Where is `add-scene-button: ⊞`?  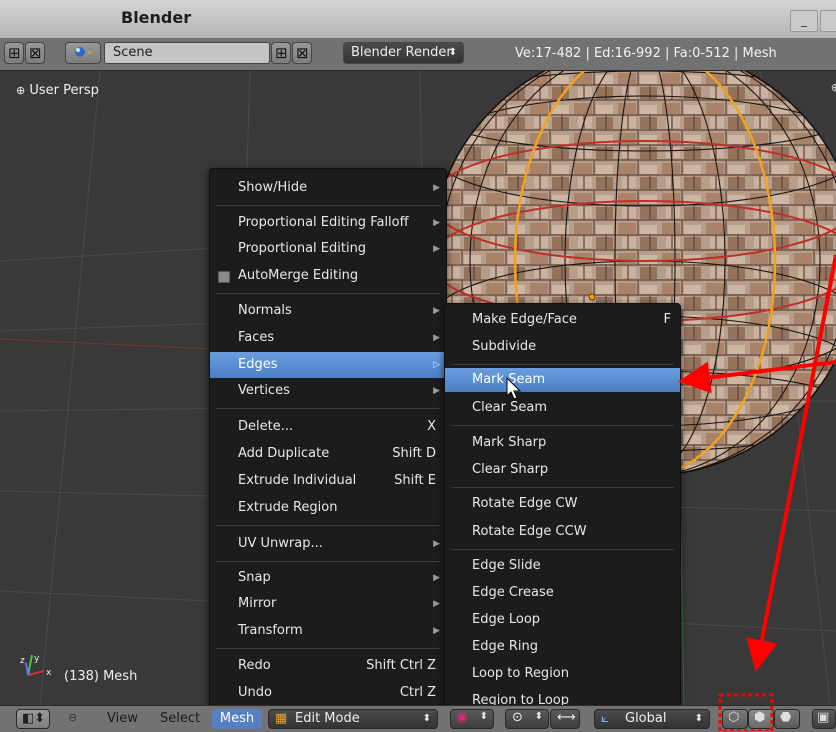
add-scene-button: ⊞ is located at coordinates (281, 53).